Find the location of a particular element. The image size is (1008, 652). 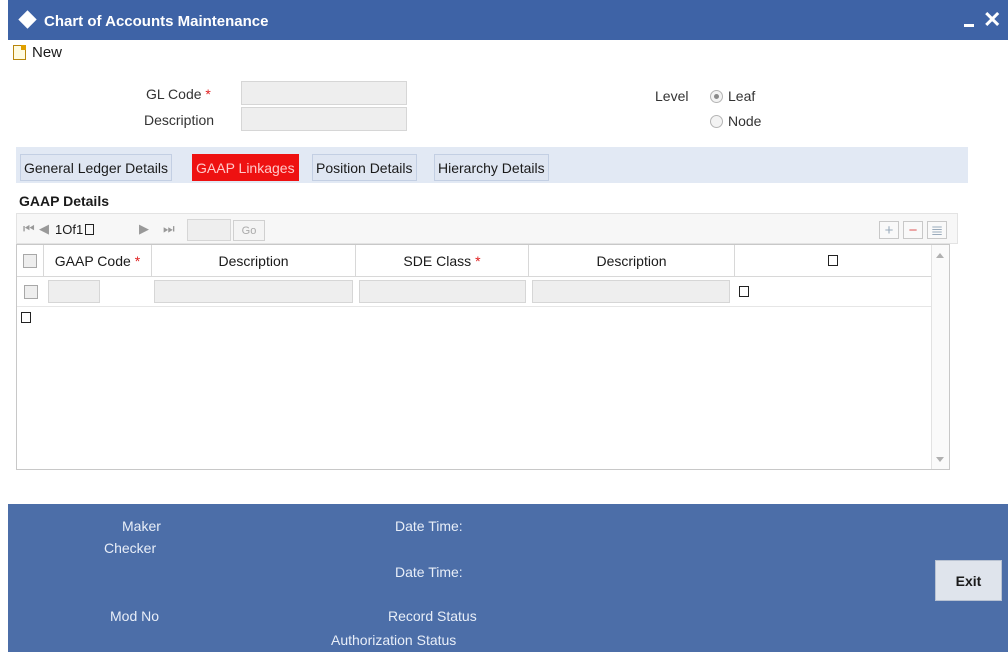

minimize-icon is located at coordinates (969, 25).